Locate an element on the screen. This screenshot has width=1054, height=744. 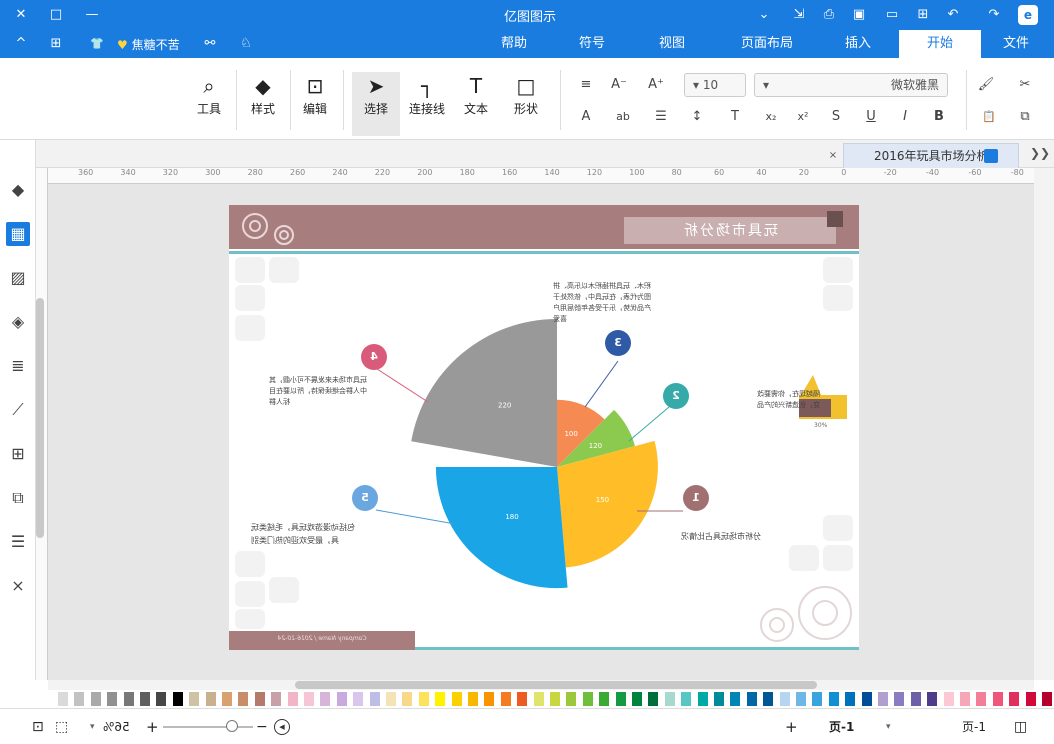
copy-icon: ⧉ is located at coordinates (1025, 117).